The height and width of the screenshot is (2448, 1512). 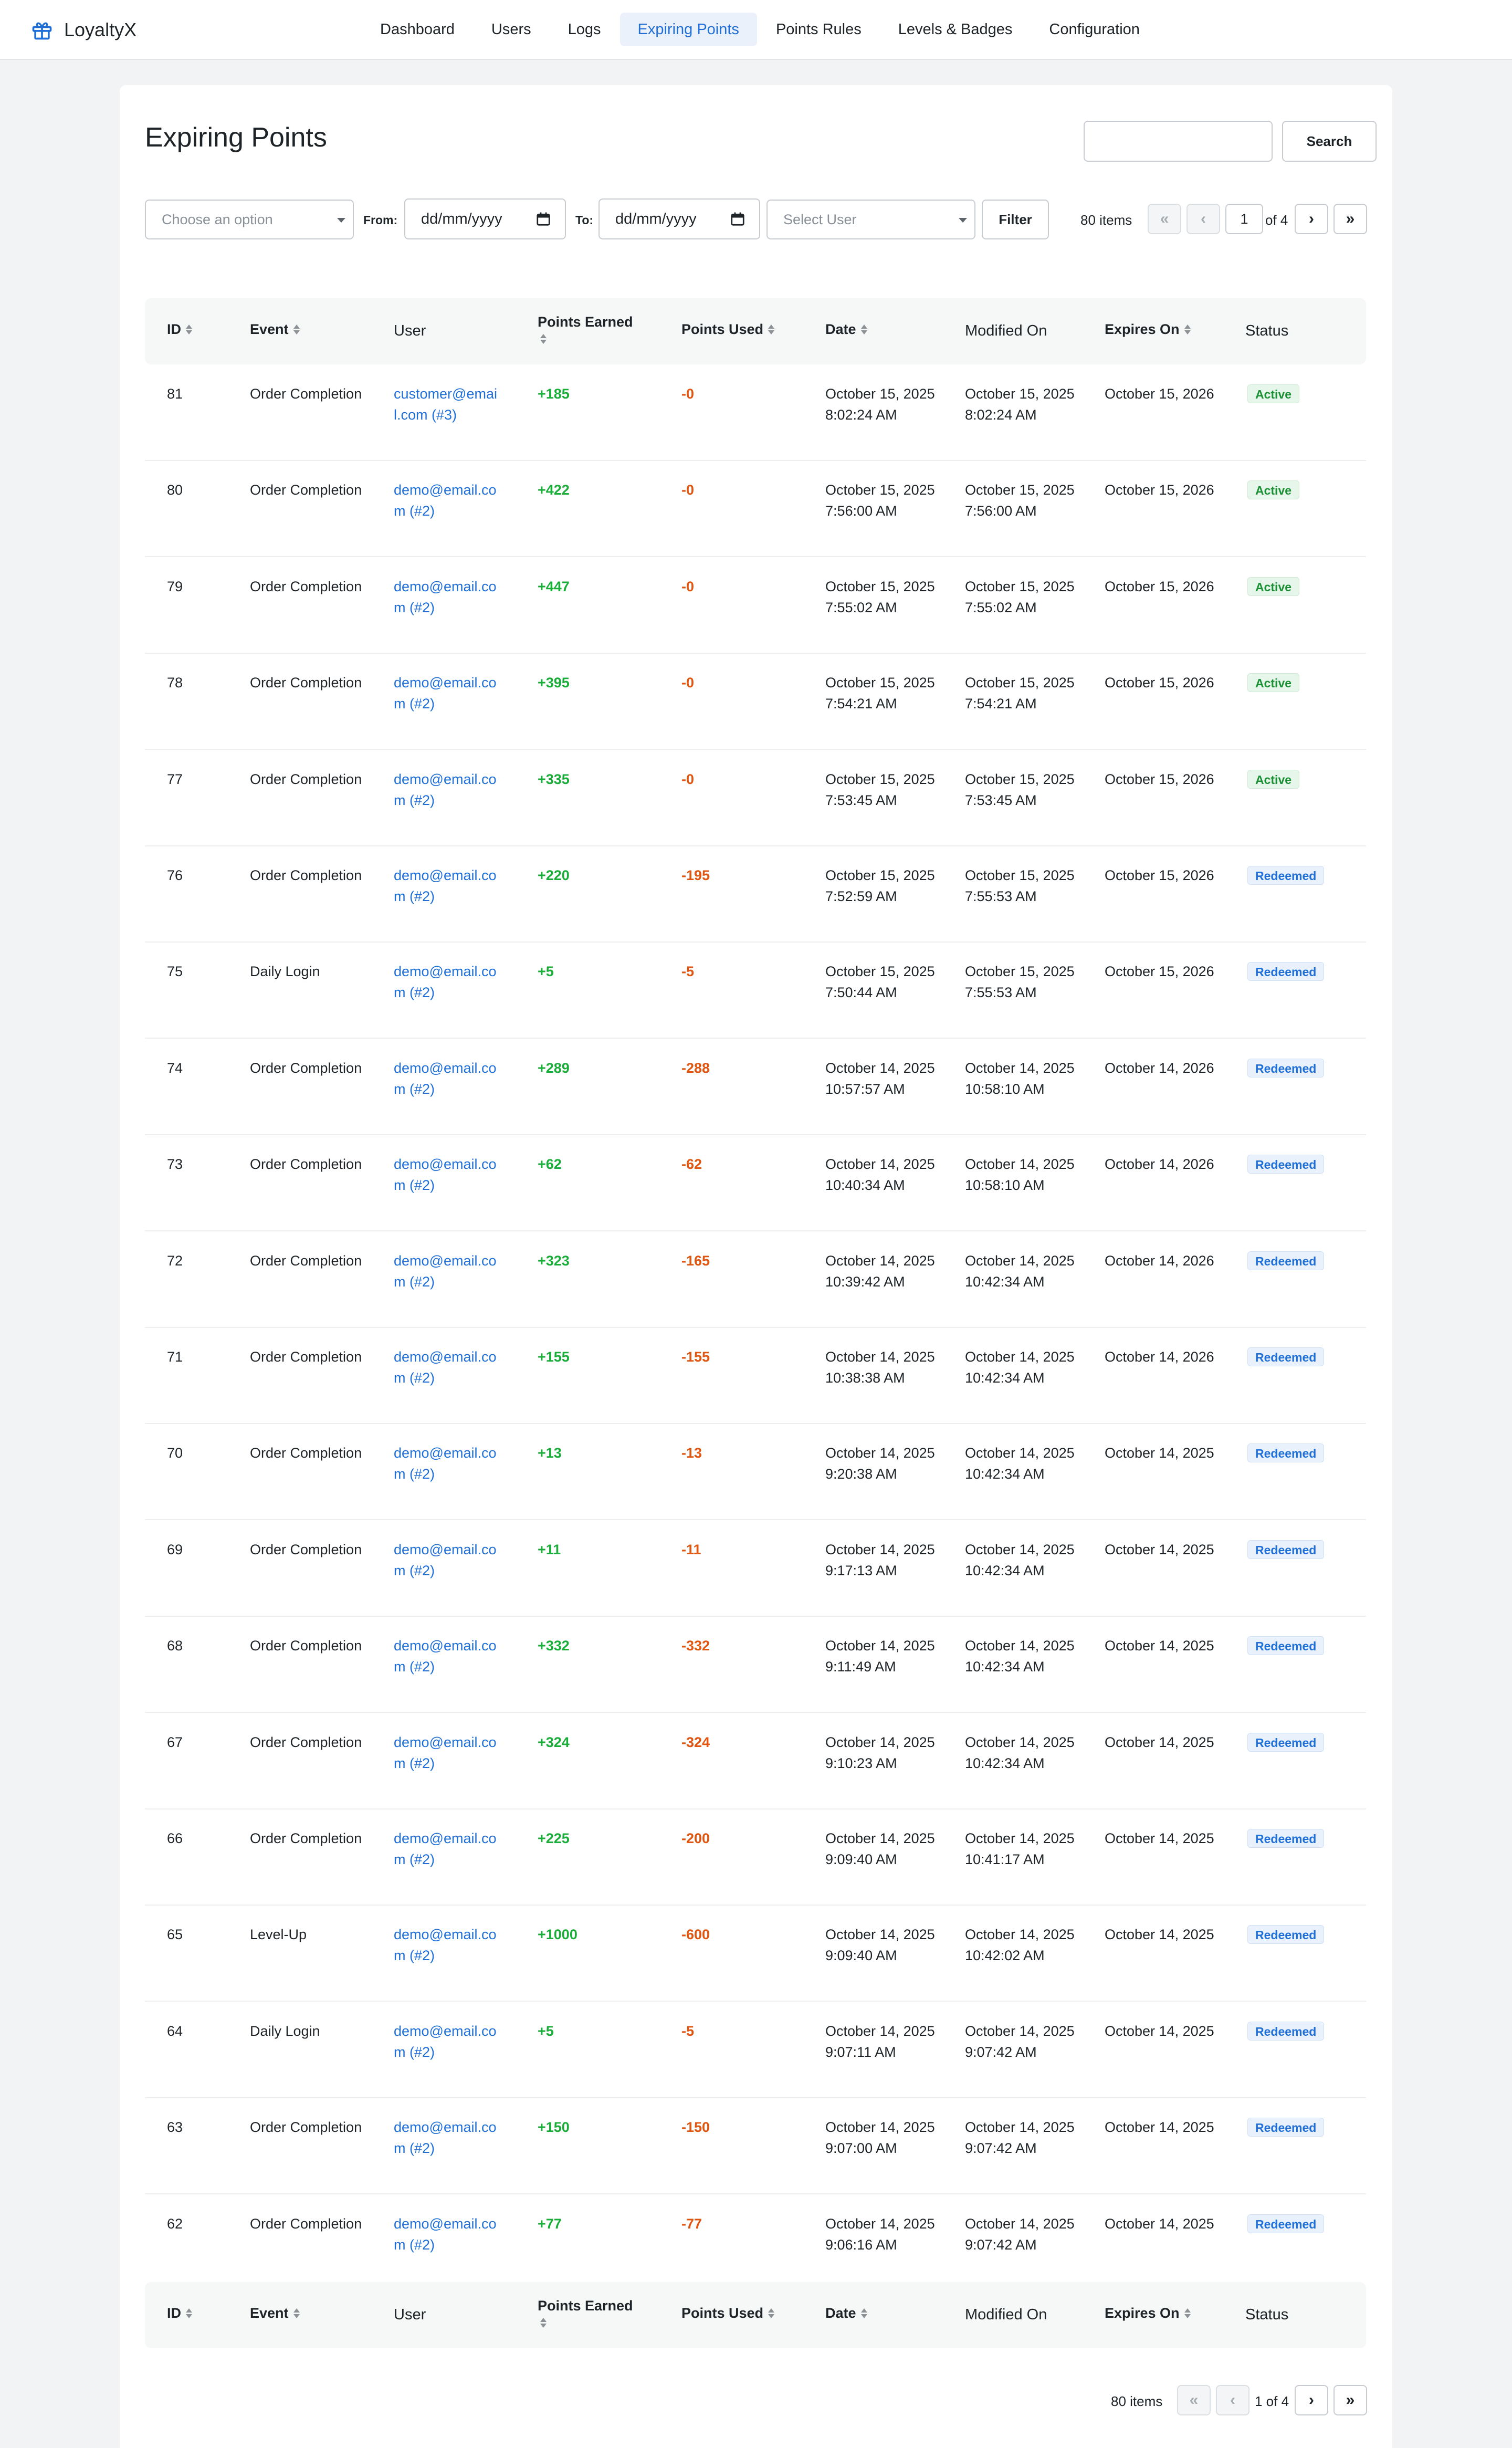 I want to click on cell-id: 74, so click(x=175, y=1068).